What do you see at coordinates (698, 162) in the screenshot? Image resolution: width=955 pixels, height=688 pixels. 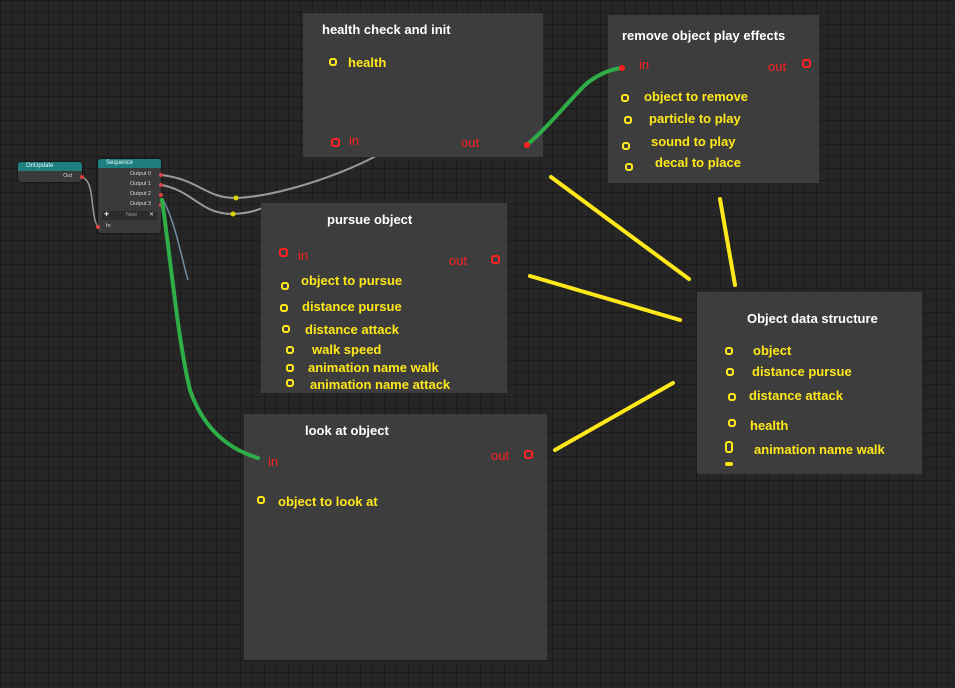 I see `field-label: decal to place` at bounding box center [698, 162].